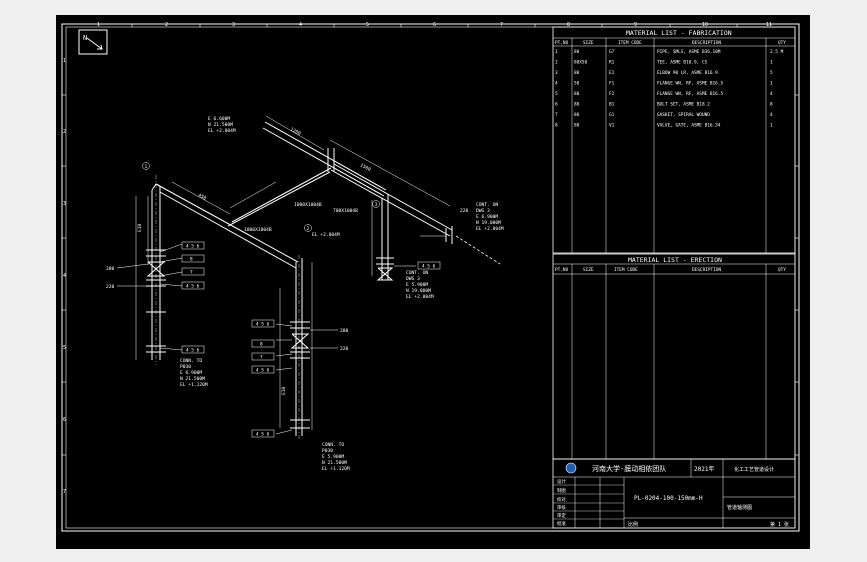 This screenshot has height=562, width=867. I want to click on table-cell: PIPE, SMLS, ASME B36.10M, so click(689, 52).